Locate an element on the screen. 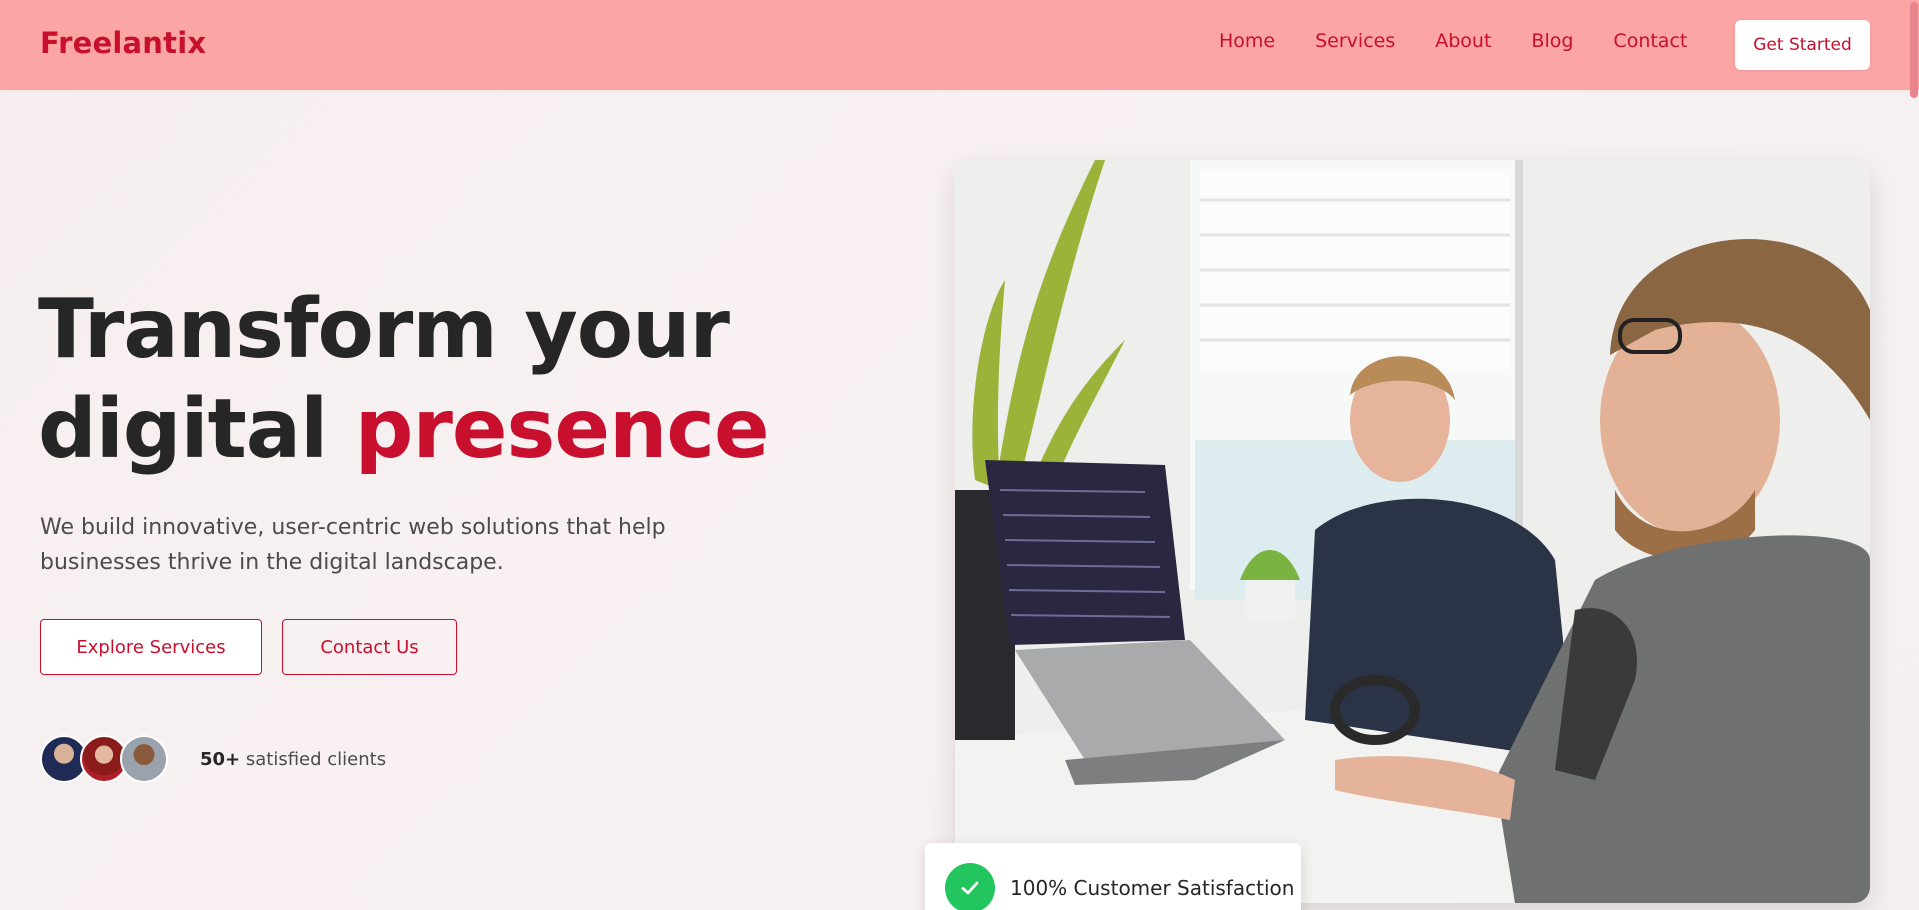 Image resolution: width=1919 pixels, height=910 pixels. check-icon is located at coordinates (970, 886).